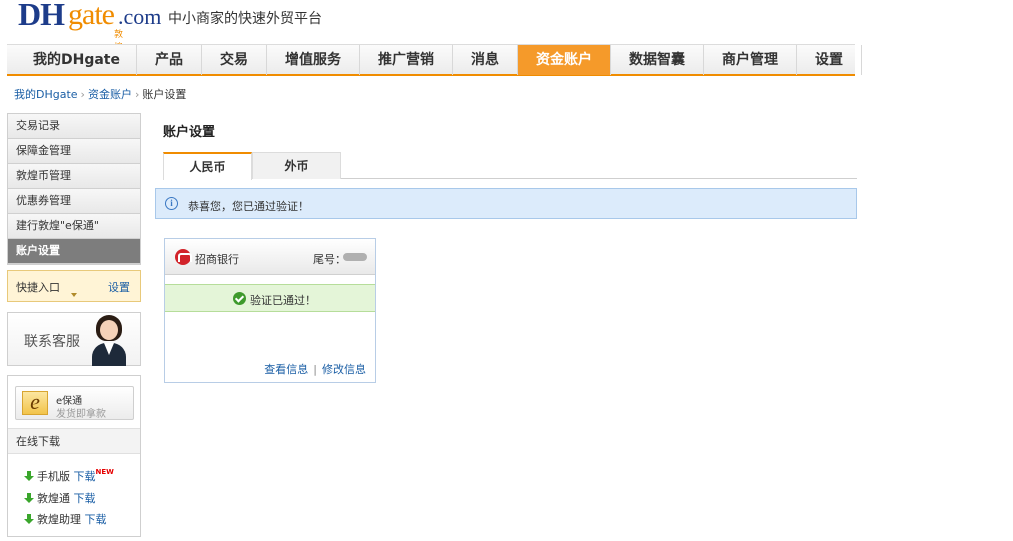 Image resolution: width=1013 pixels, height=541 pixels. I want to click on quick-entry: 快捷入口 设置, so click(74, 286).